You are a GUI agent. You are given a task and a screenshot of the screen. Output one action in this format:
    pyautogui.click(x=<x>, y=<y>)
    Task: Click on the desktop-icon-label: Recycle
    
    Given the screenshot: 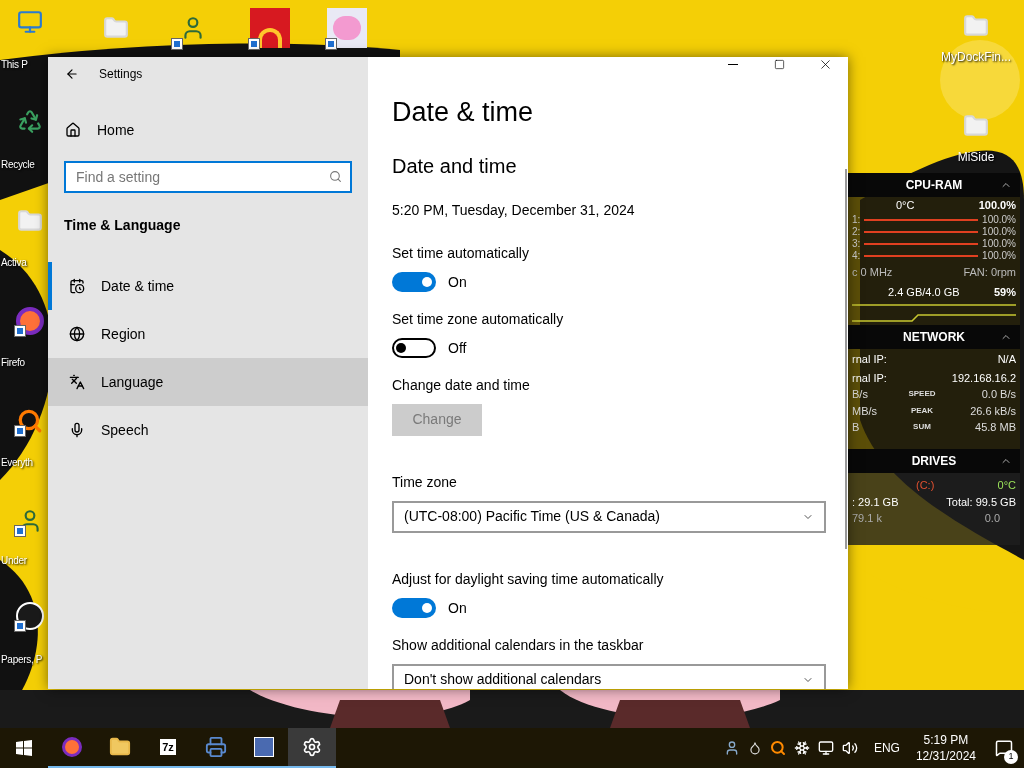 What is the action you would take?
    pyautogui.click(x=18, y=164)
    